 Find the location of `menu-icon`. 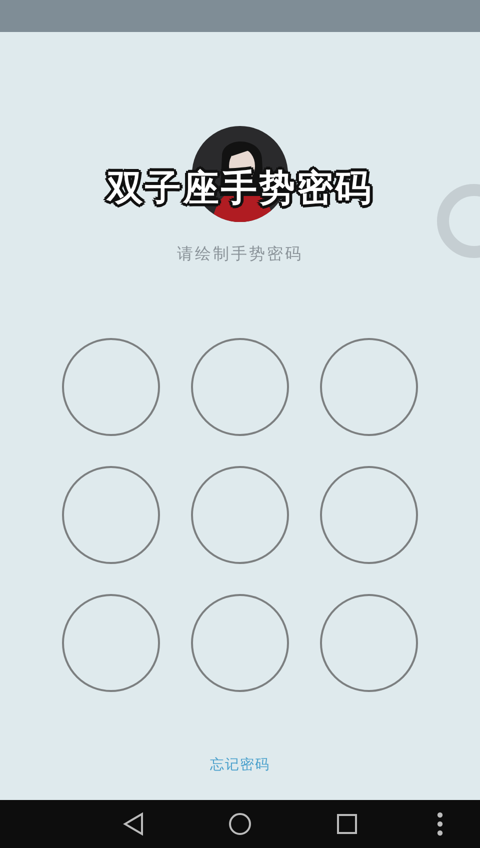

menu-icon is located at coordinates (440, 824).